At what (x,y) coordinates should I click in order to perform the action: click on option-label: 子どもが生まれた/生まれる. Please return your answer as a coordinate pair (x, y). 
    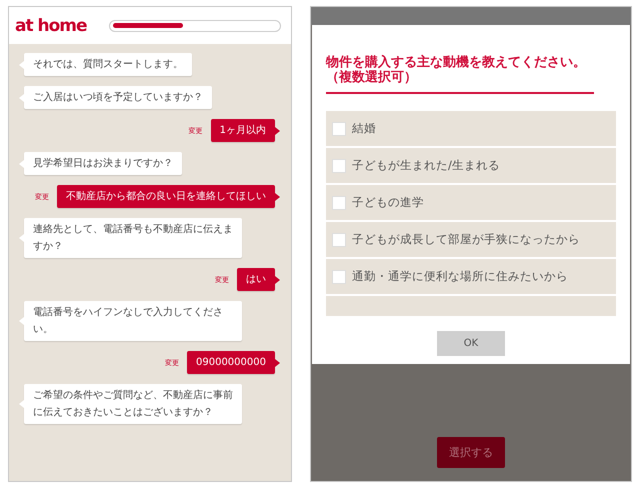
    Looking at the image, I should click on (426, 165).